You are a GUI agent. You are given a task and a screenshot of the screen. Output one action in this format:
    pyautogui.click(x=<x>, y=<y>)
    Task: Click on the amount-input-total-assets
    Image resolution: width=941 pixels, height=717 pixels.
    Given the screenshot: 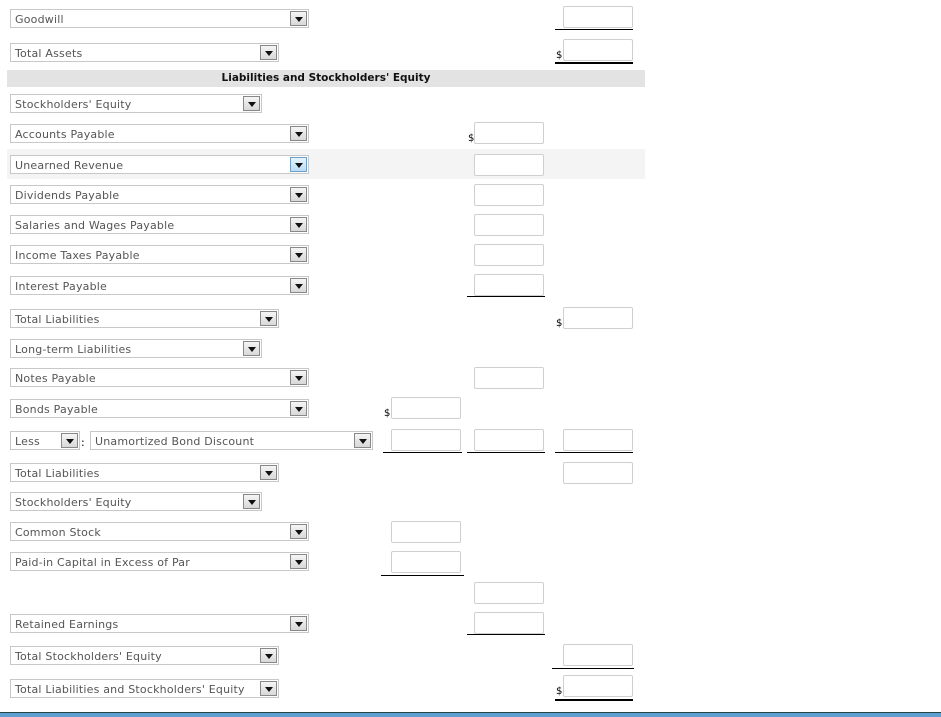 What is the action you would take?
    pyautogui.click(x=598, y=50)
    